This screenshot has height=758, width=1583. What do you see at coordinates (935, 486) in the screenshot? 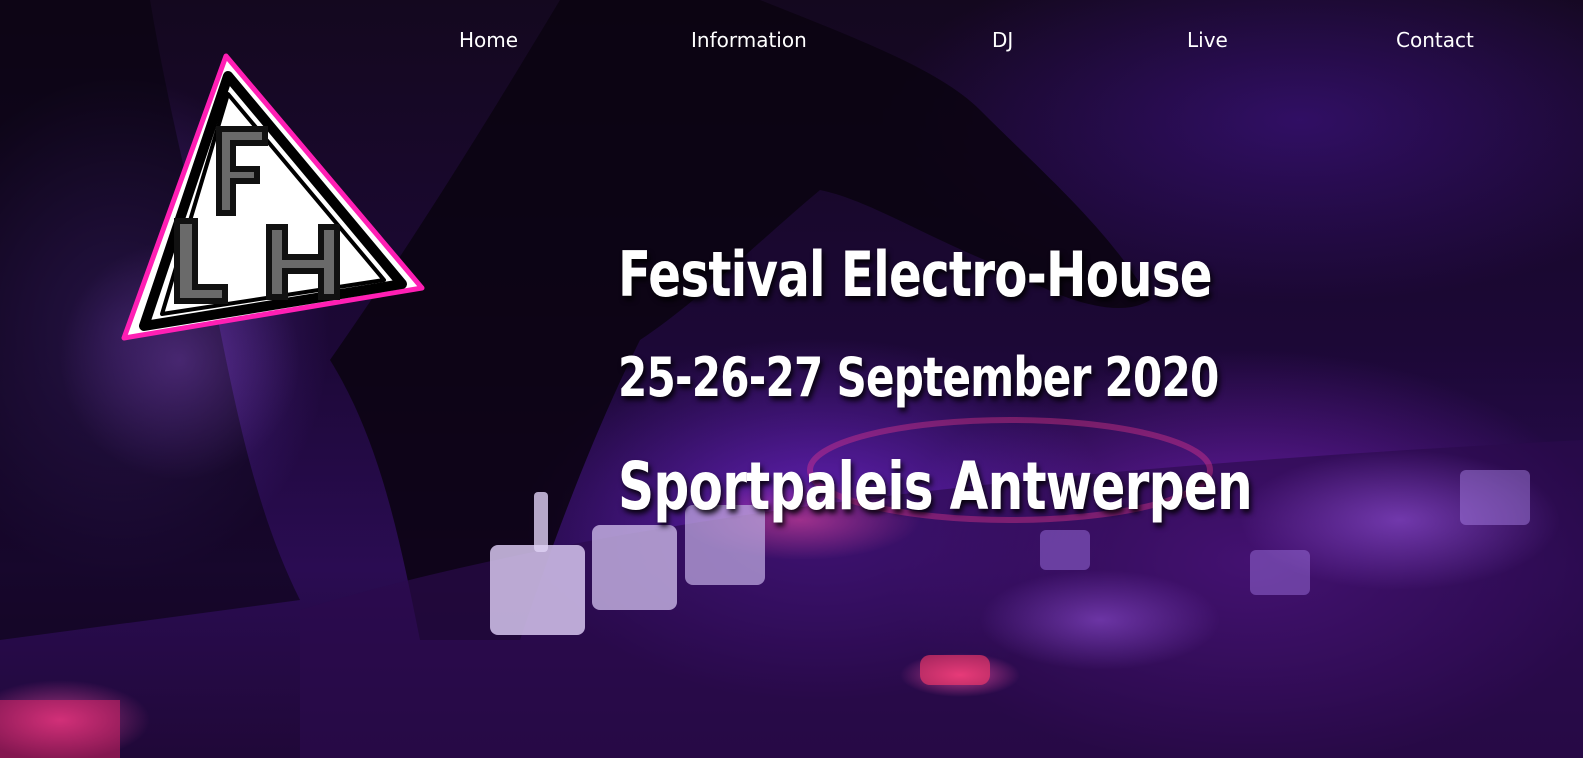
I see `festival-venue: Sportpaleis Antwerpen` at bounding box center [935, 486].